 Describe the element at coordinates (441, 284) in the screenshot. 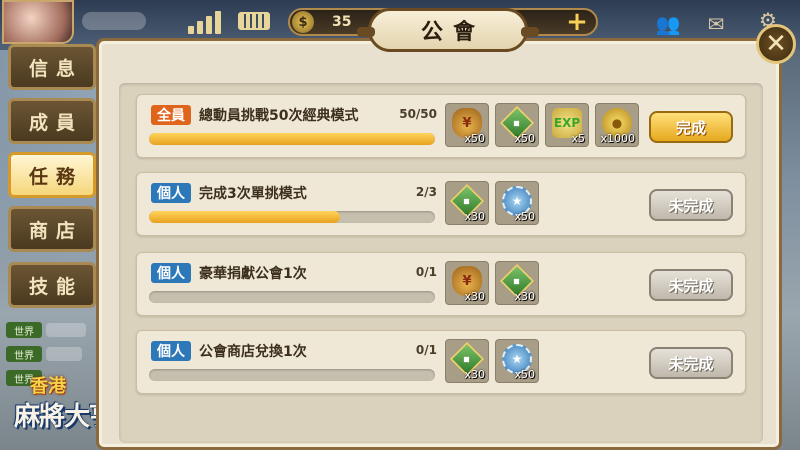

I see `task-row: 個人 豪華捐獻公會1次 0/1 ¥ x30 ◆ x30 未完成` at that location.